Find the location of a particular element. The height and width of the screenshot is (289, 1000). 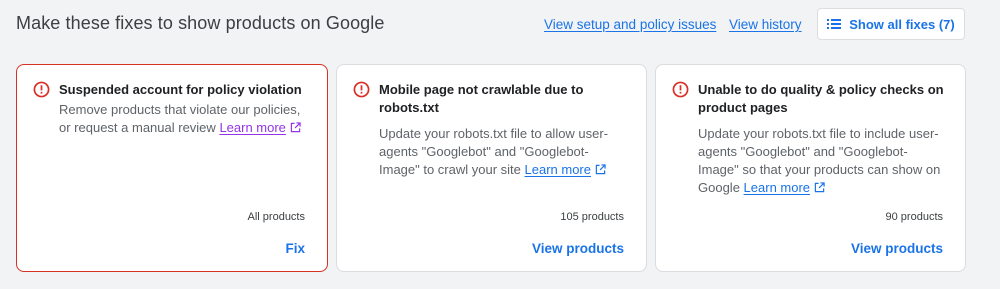

show-all-fixes-button: Show all fixes (7) is located at coordinates (891, 24).